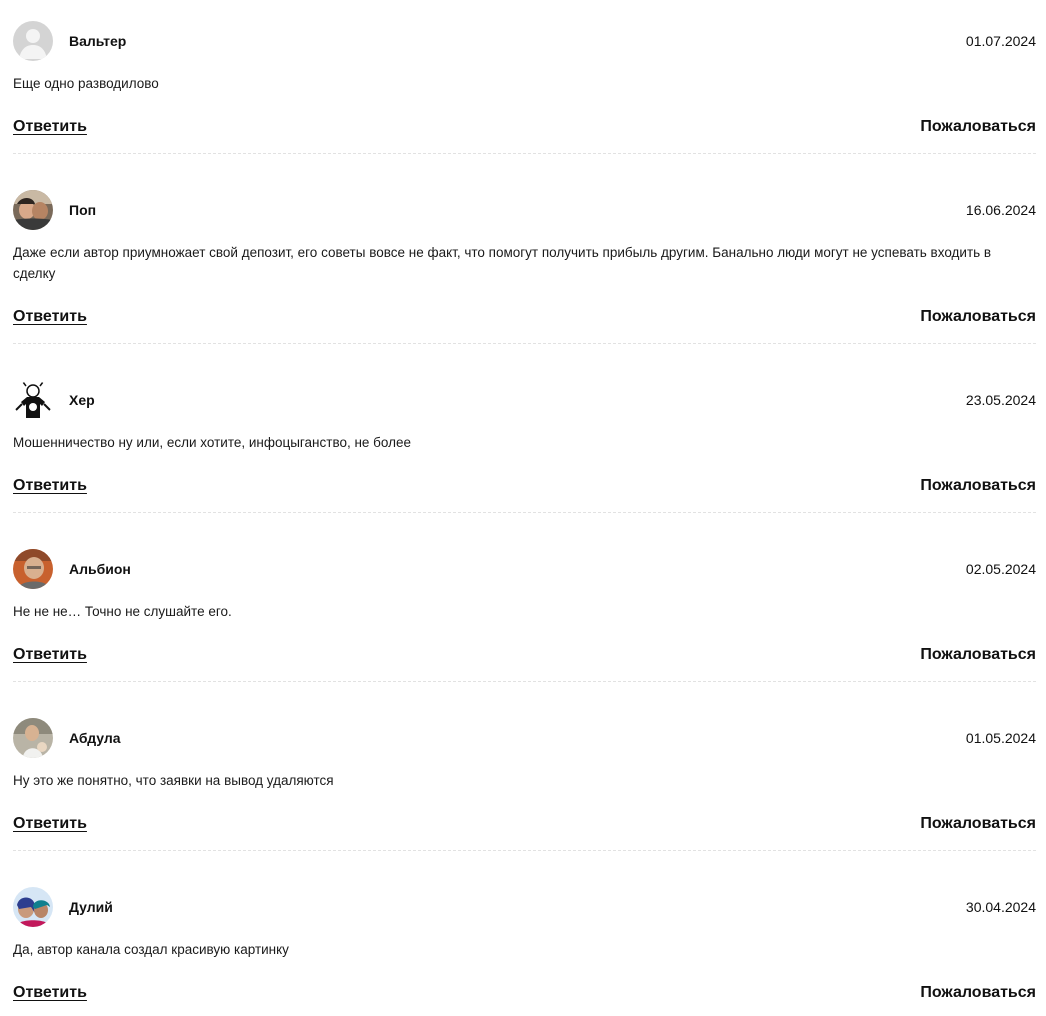 Image resolution: width=1046 pixels, height=1016 pixels. Describe the element at coordinates (1000, 41) in the screenshot. I see `comment-date: 01.07.2024` at that location.